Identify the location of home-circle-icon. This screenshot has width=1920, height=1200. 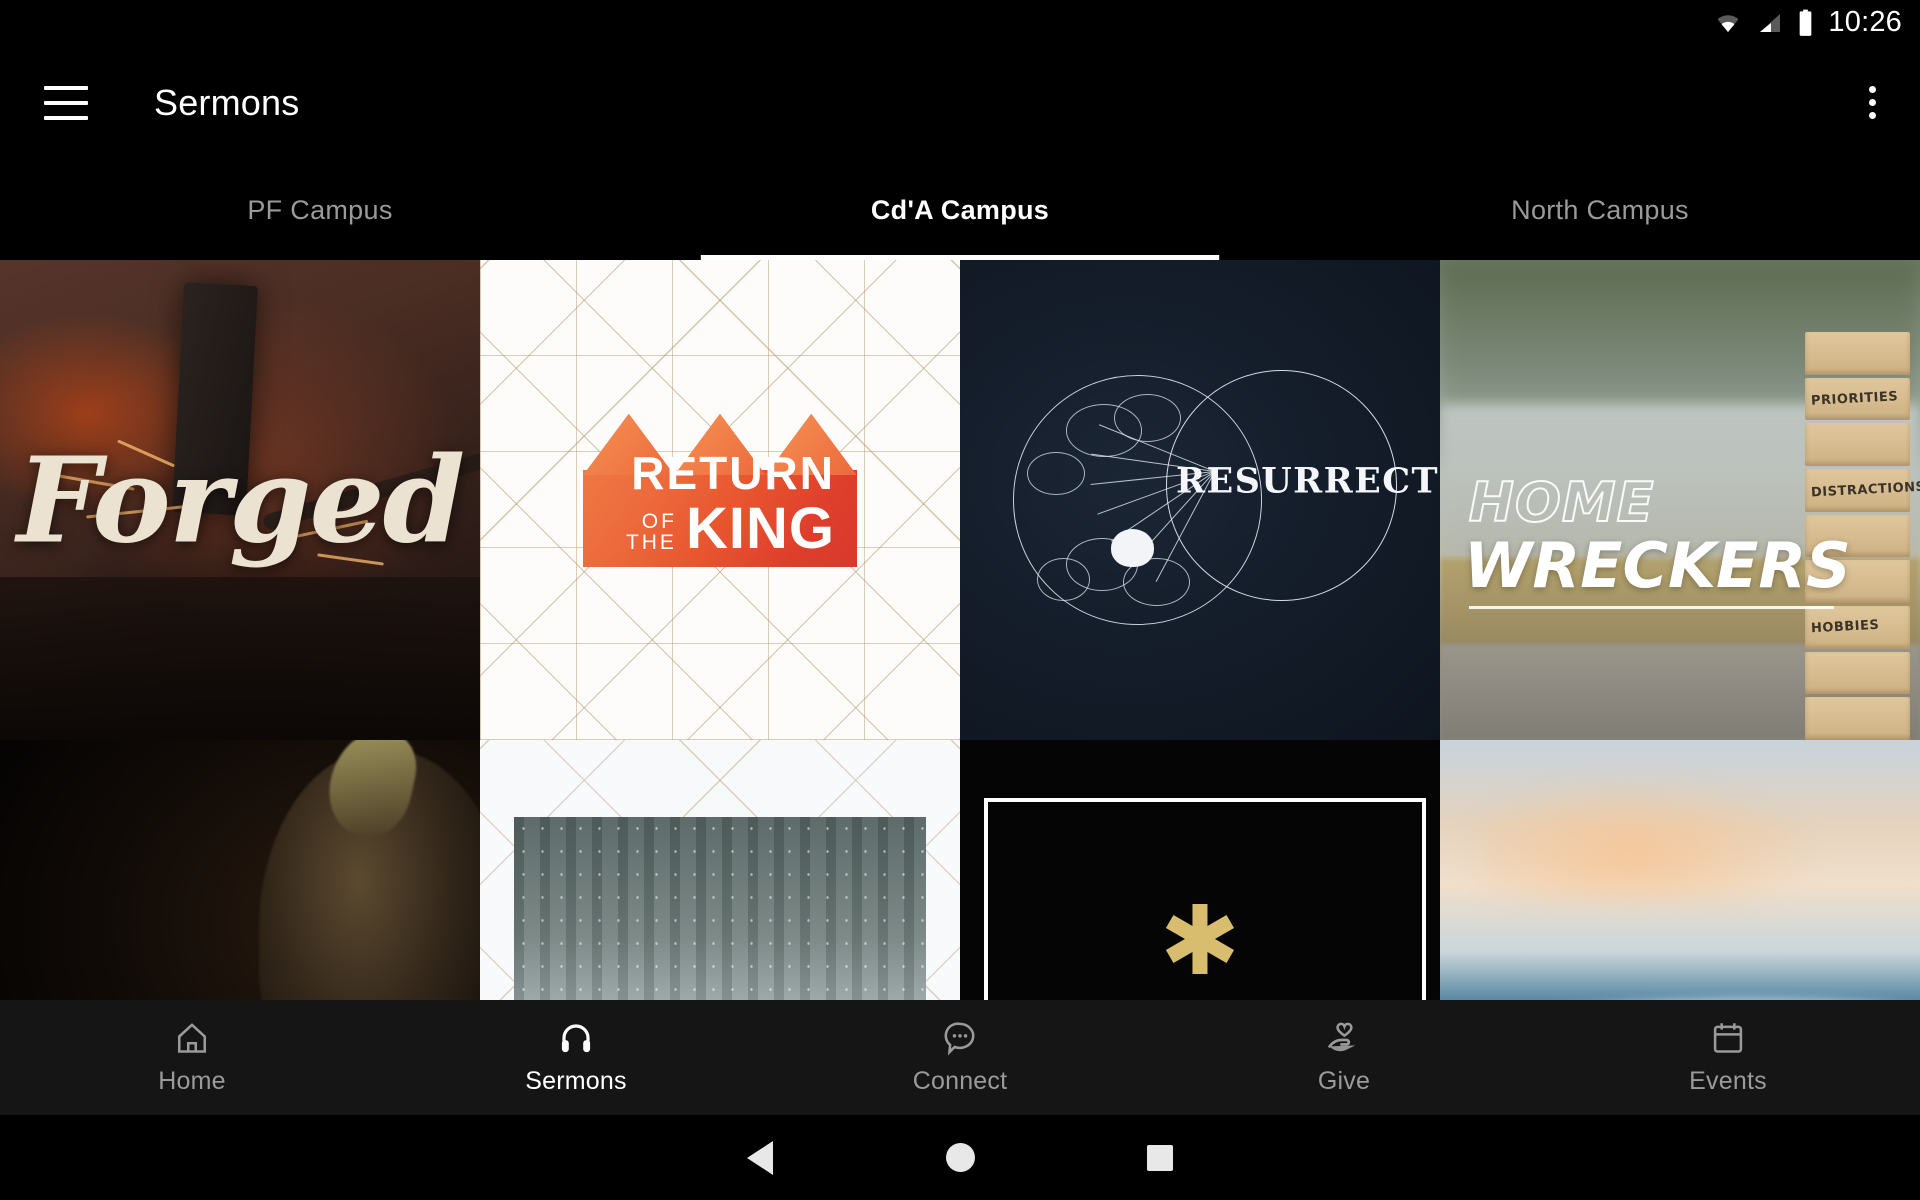
(960, 1157).